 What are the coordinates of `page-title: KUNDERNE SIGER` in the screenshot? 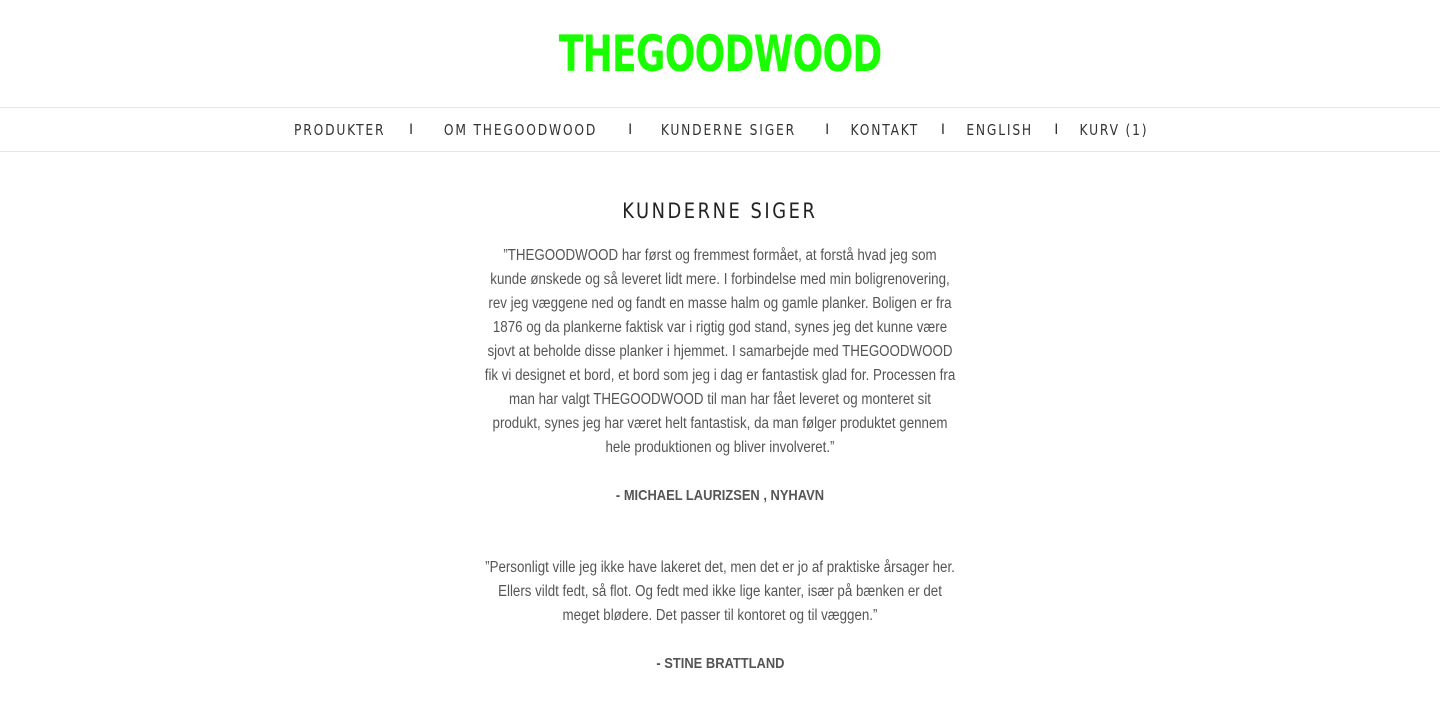 It's located at (720, 211).